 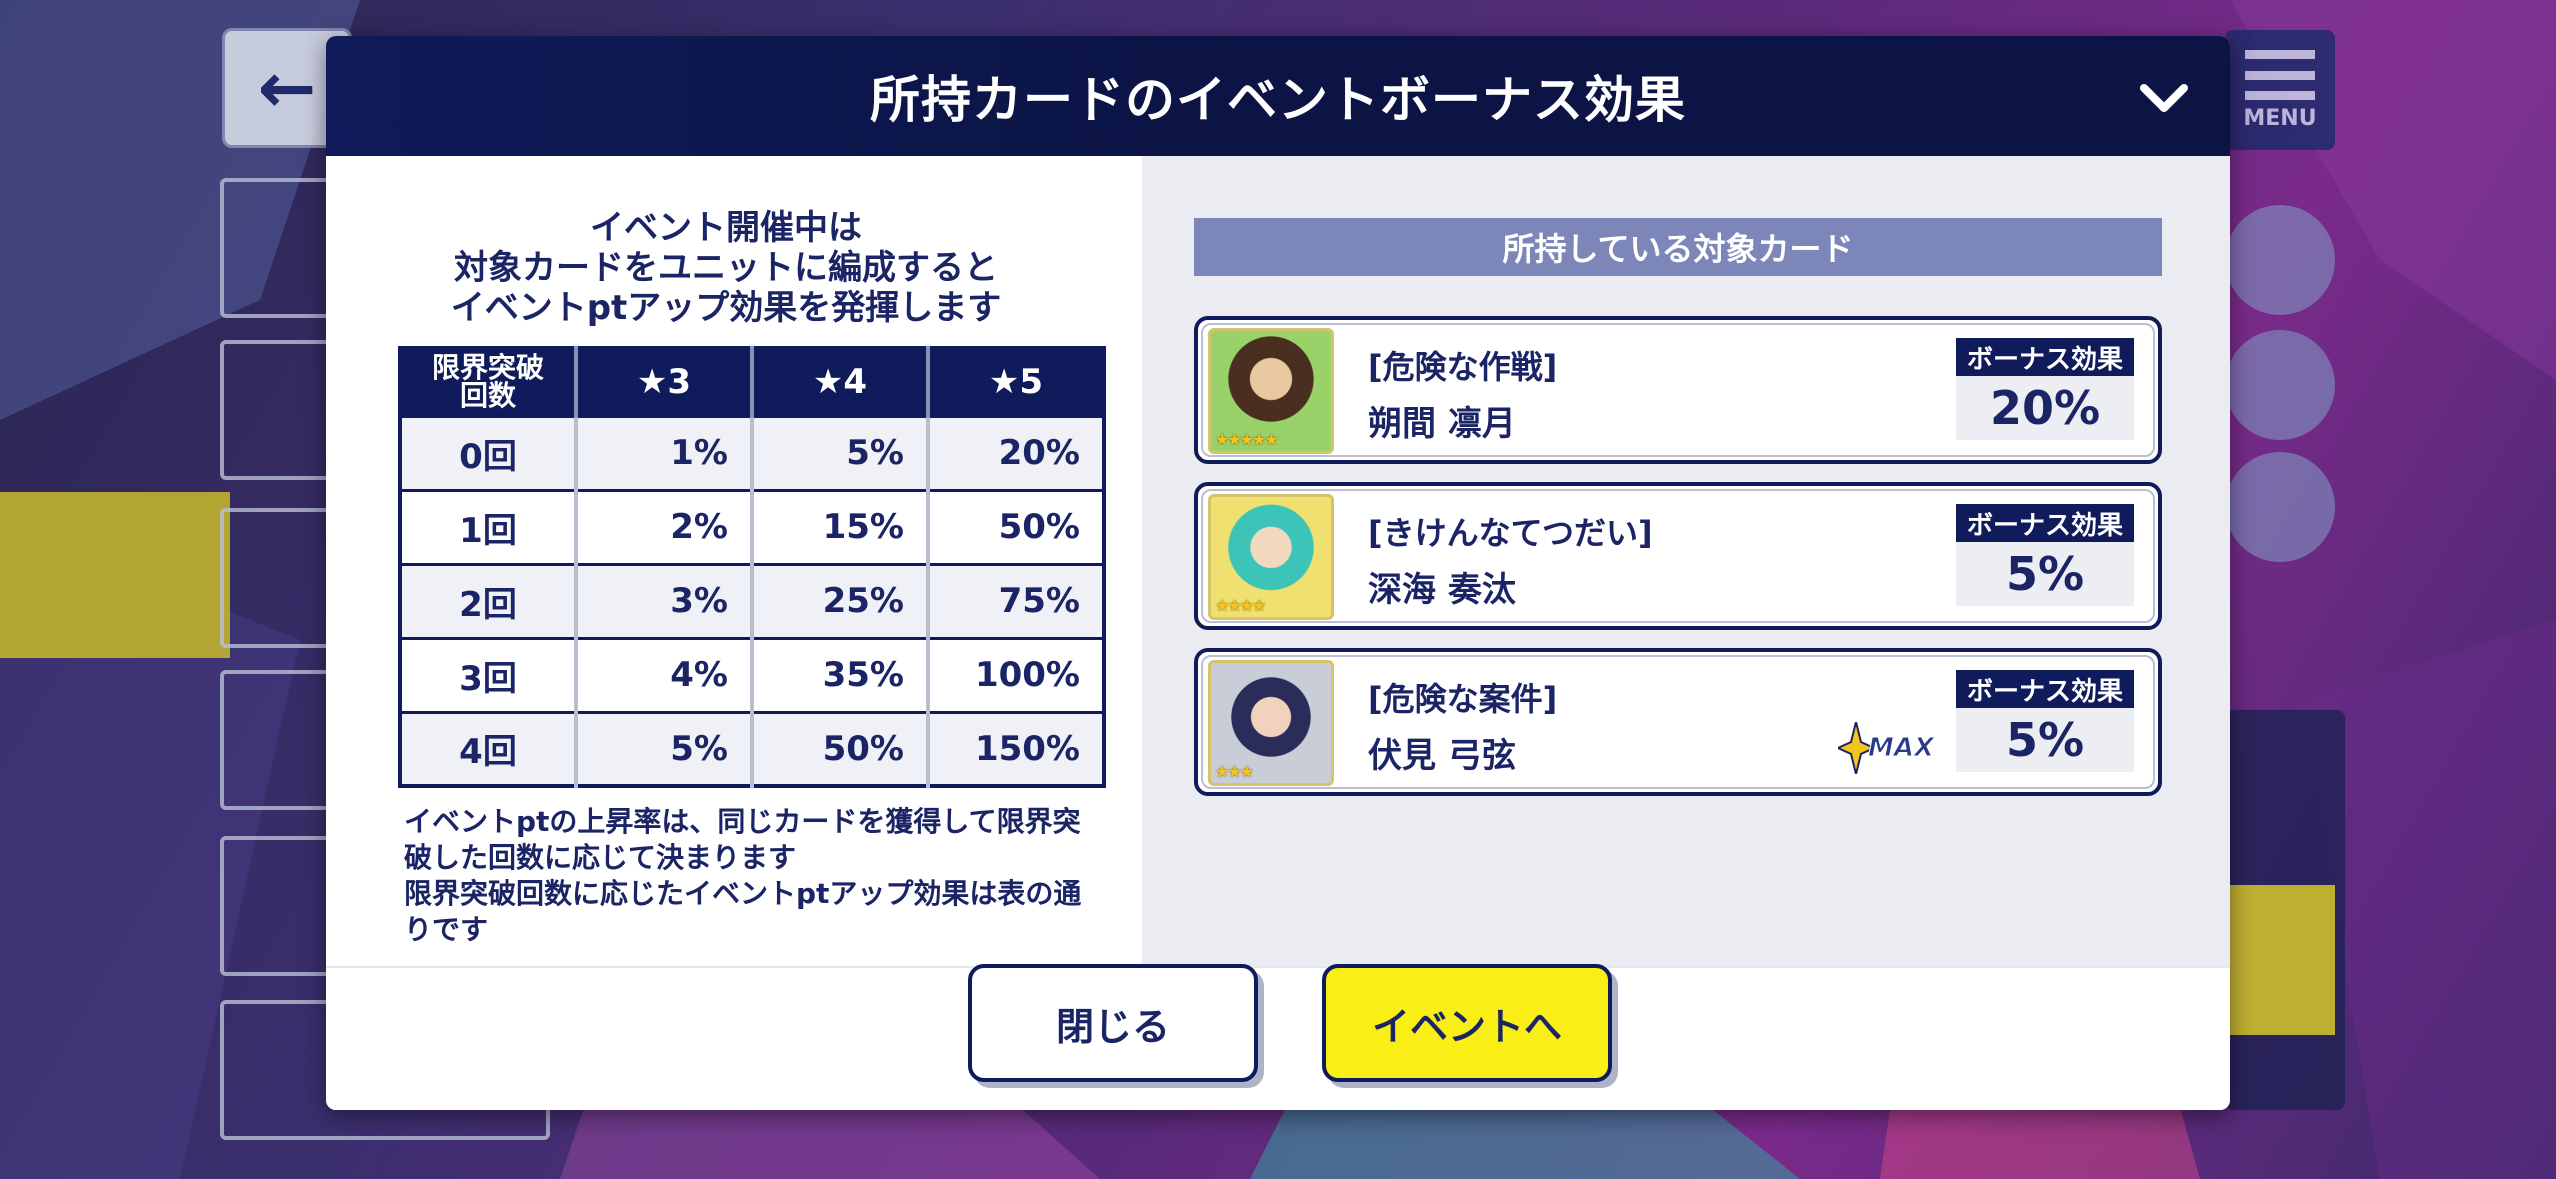 I want to click on rarity-stars: ★★★★, so click(x=1240, y=605).